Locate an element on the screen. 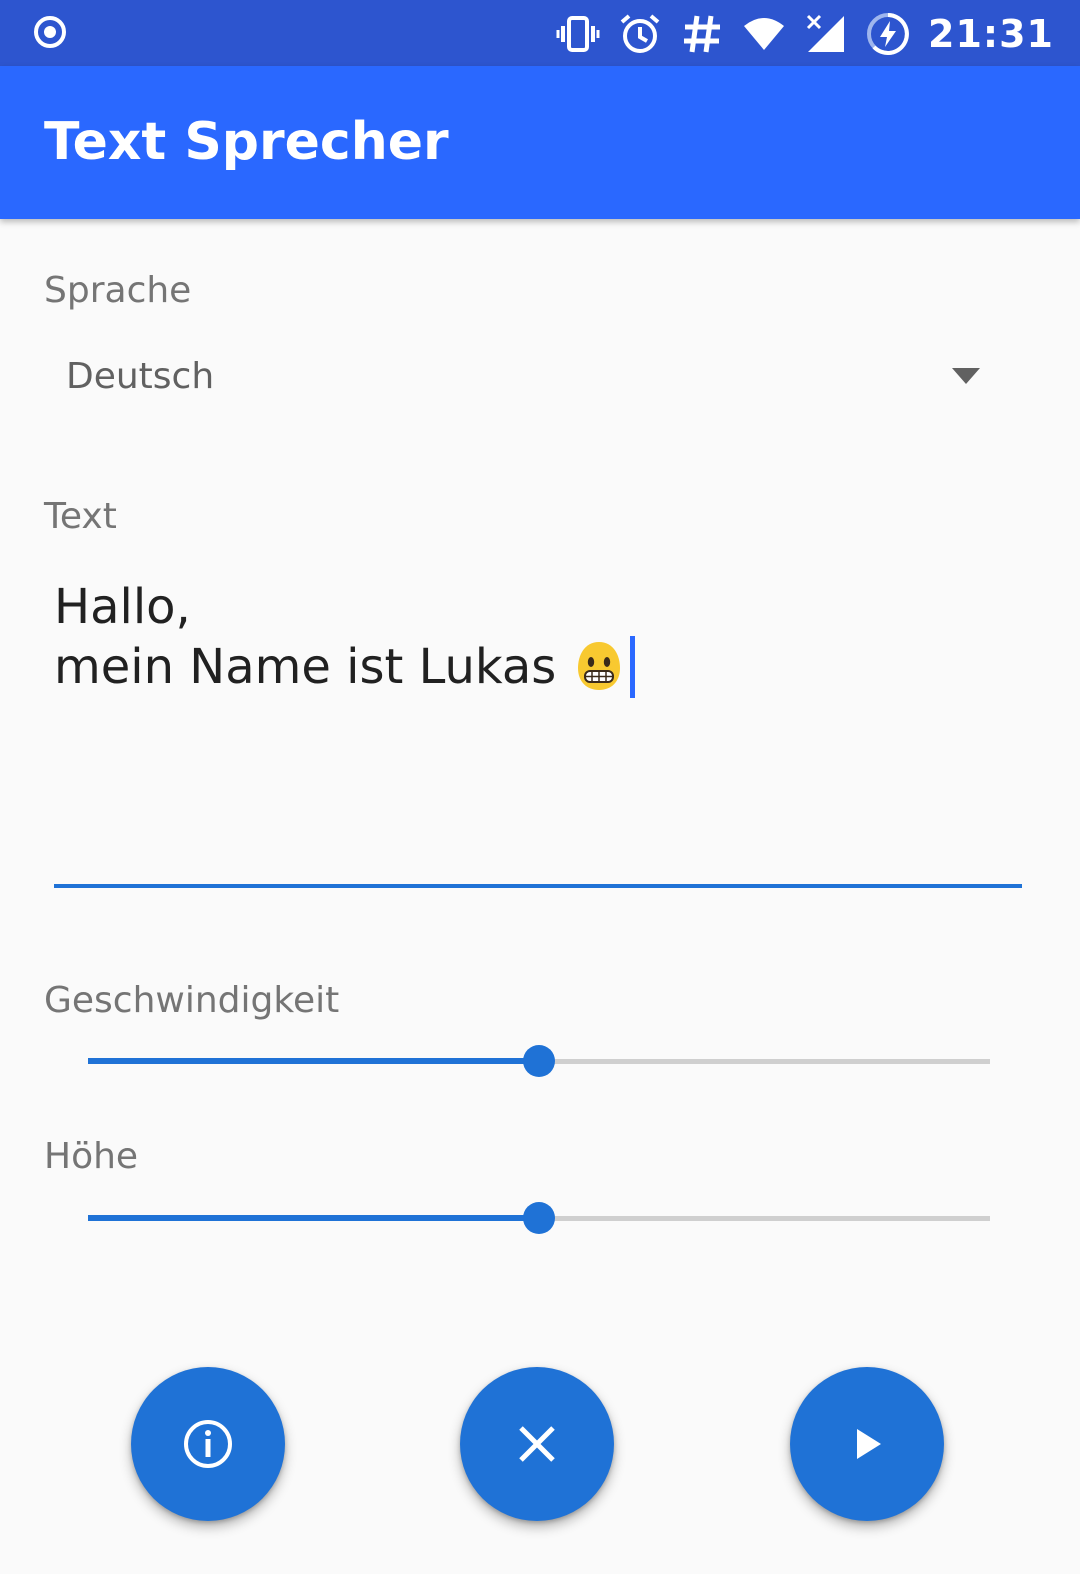 This screenshot has height=1574, width=1080. battery-charging-icon is located at coordinates (888, 34).